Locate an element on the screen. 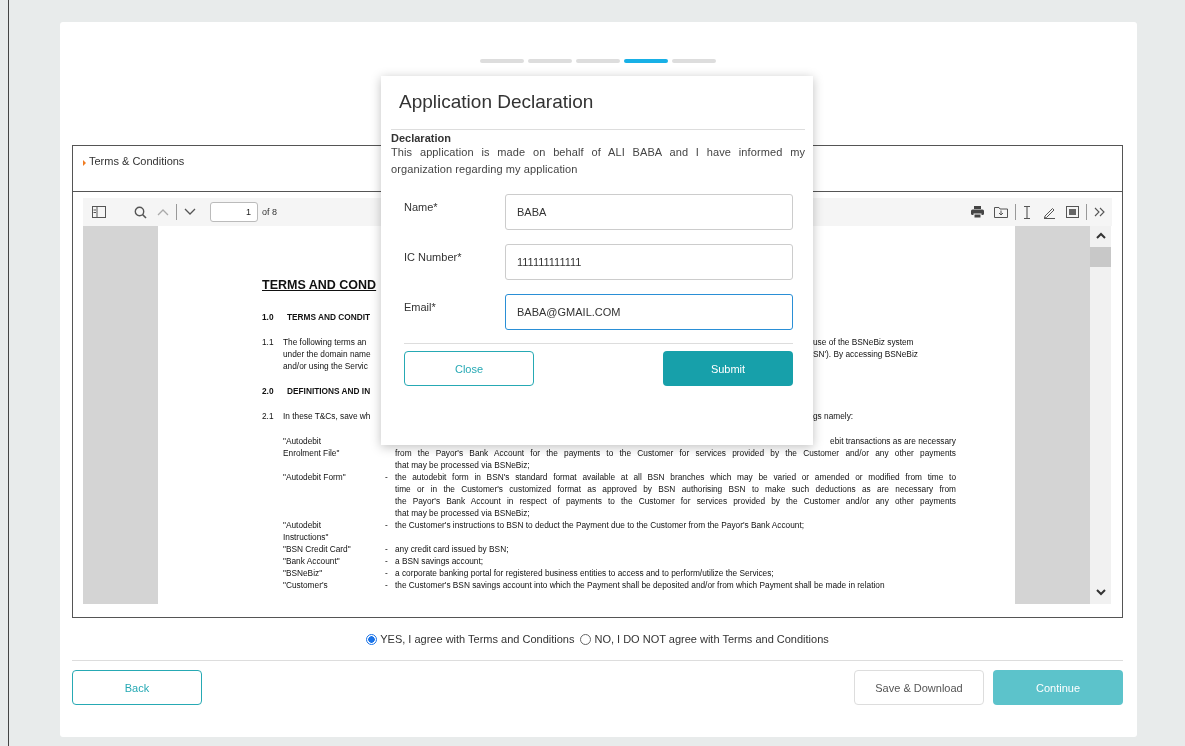 This screenshot has width=1185, height=746. document-text: any credit card issued by BSN; is located at coordinates (452, 549).